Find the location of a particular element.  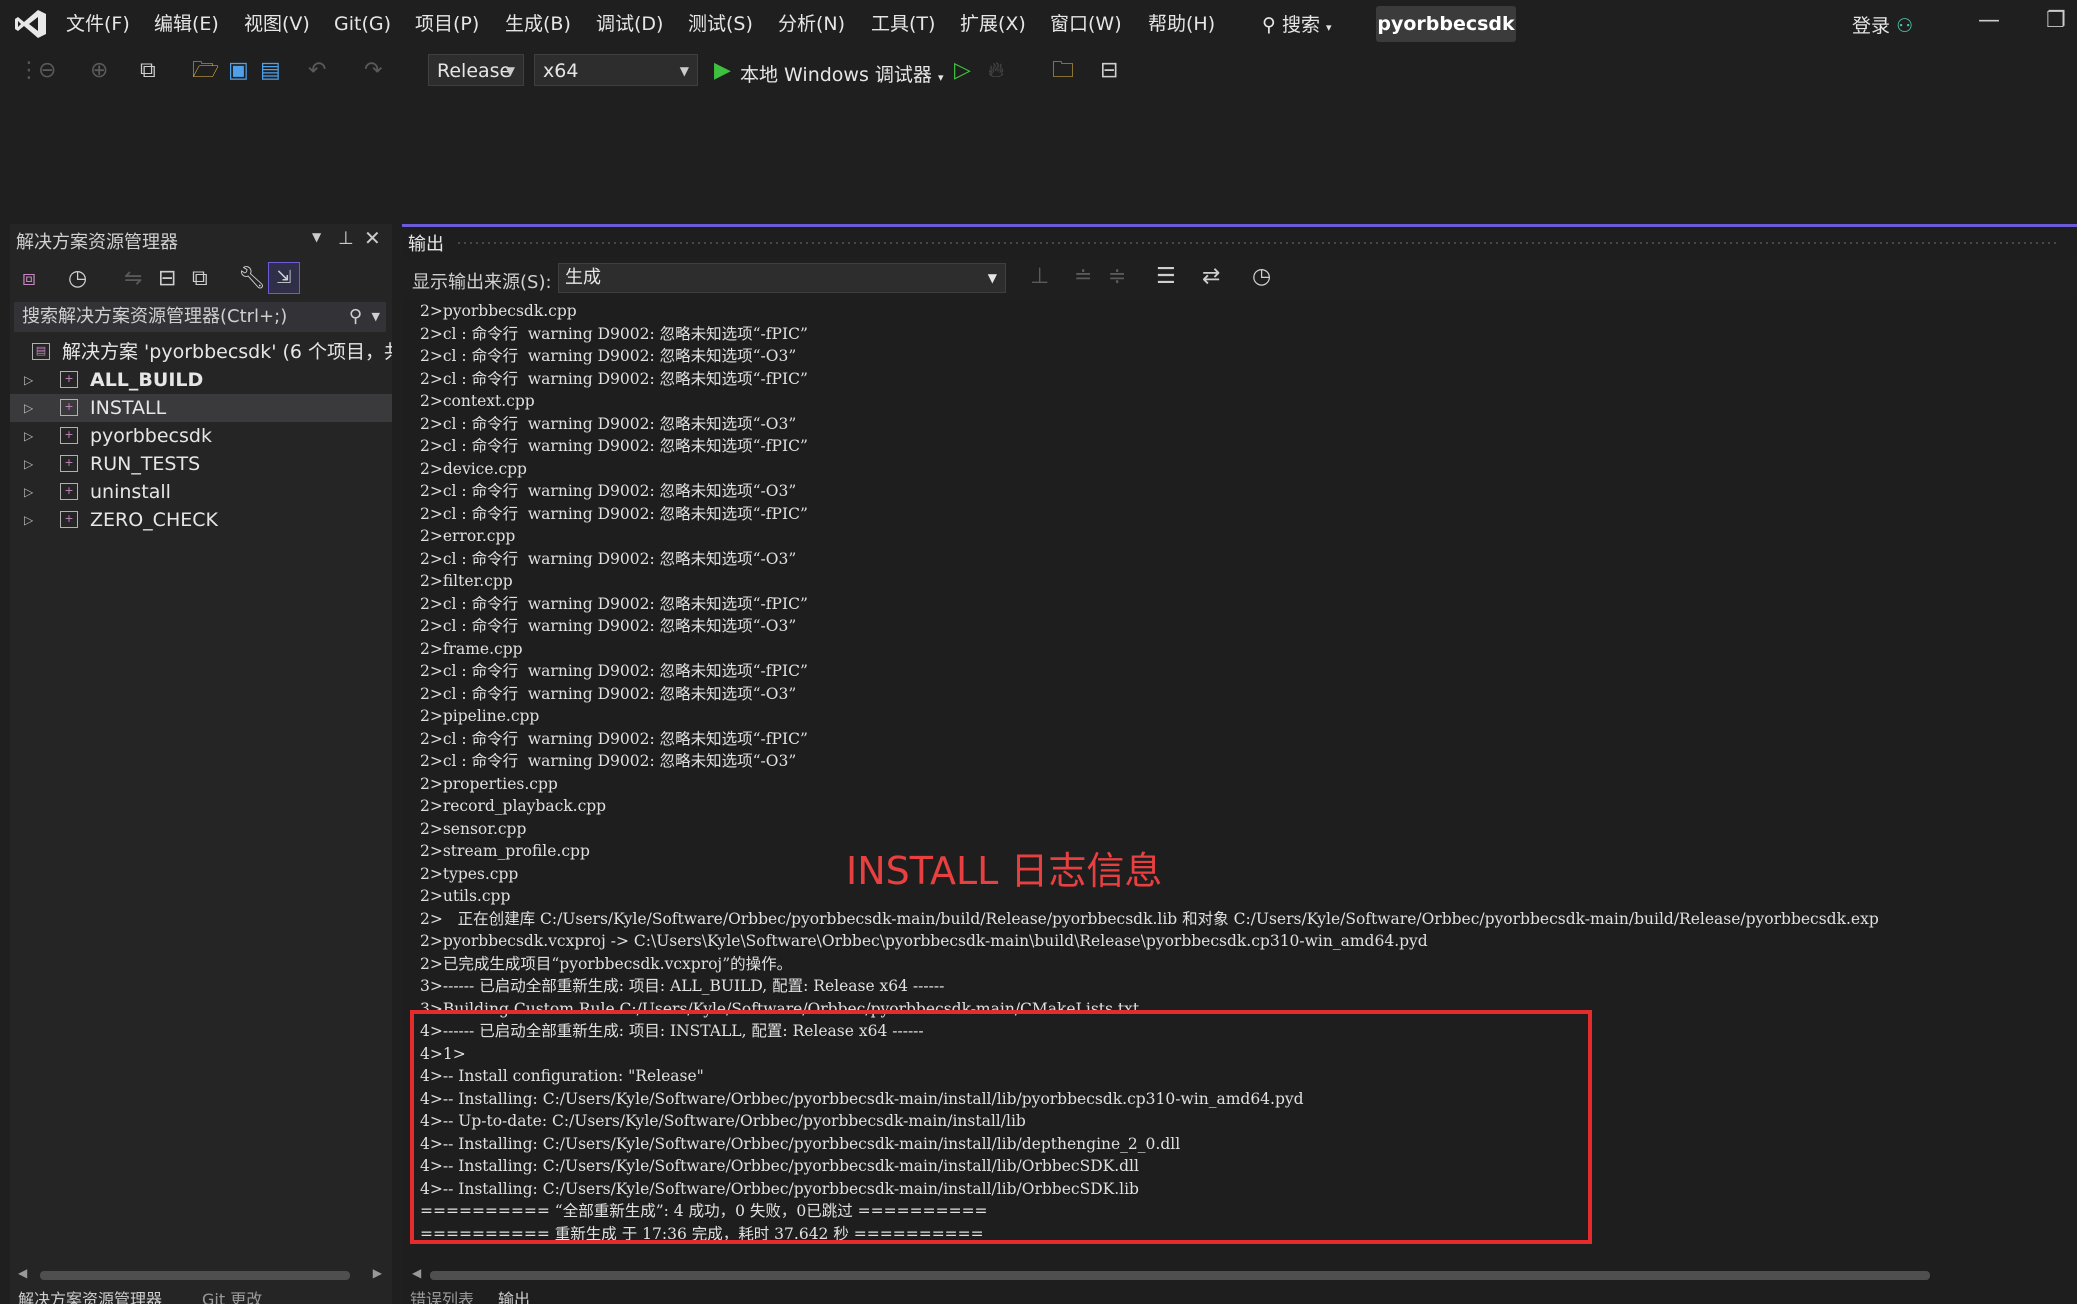

tab-git-changes: Git 更改 is located at coordinates (232, 1297).